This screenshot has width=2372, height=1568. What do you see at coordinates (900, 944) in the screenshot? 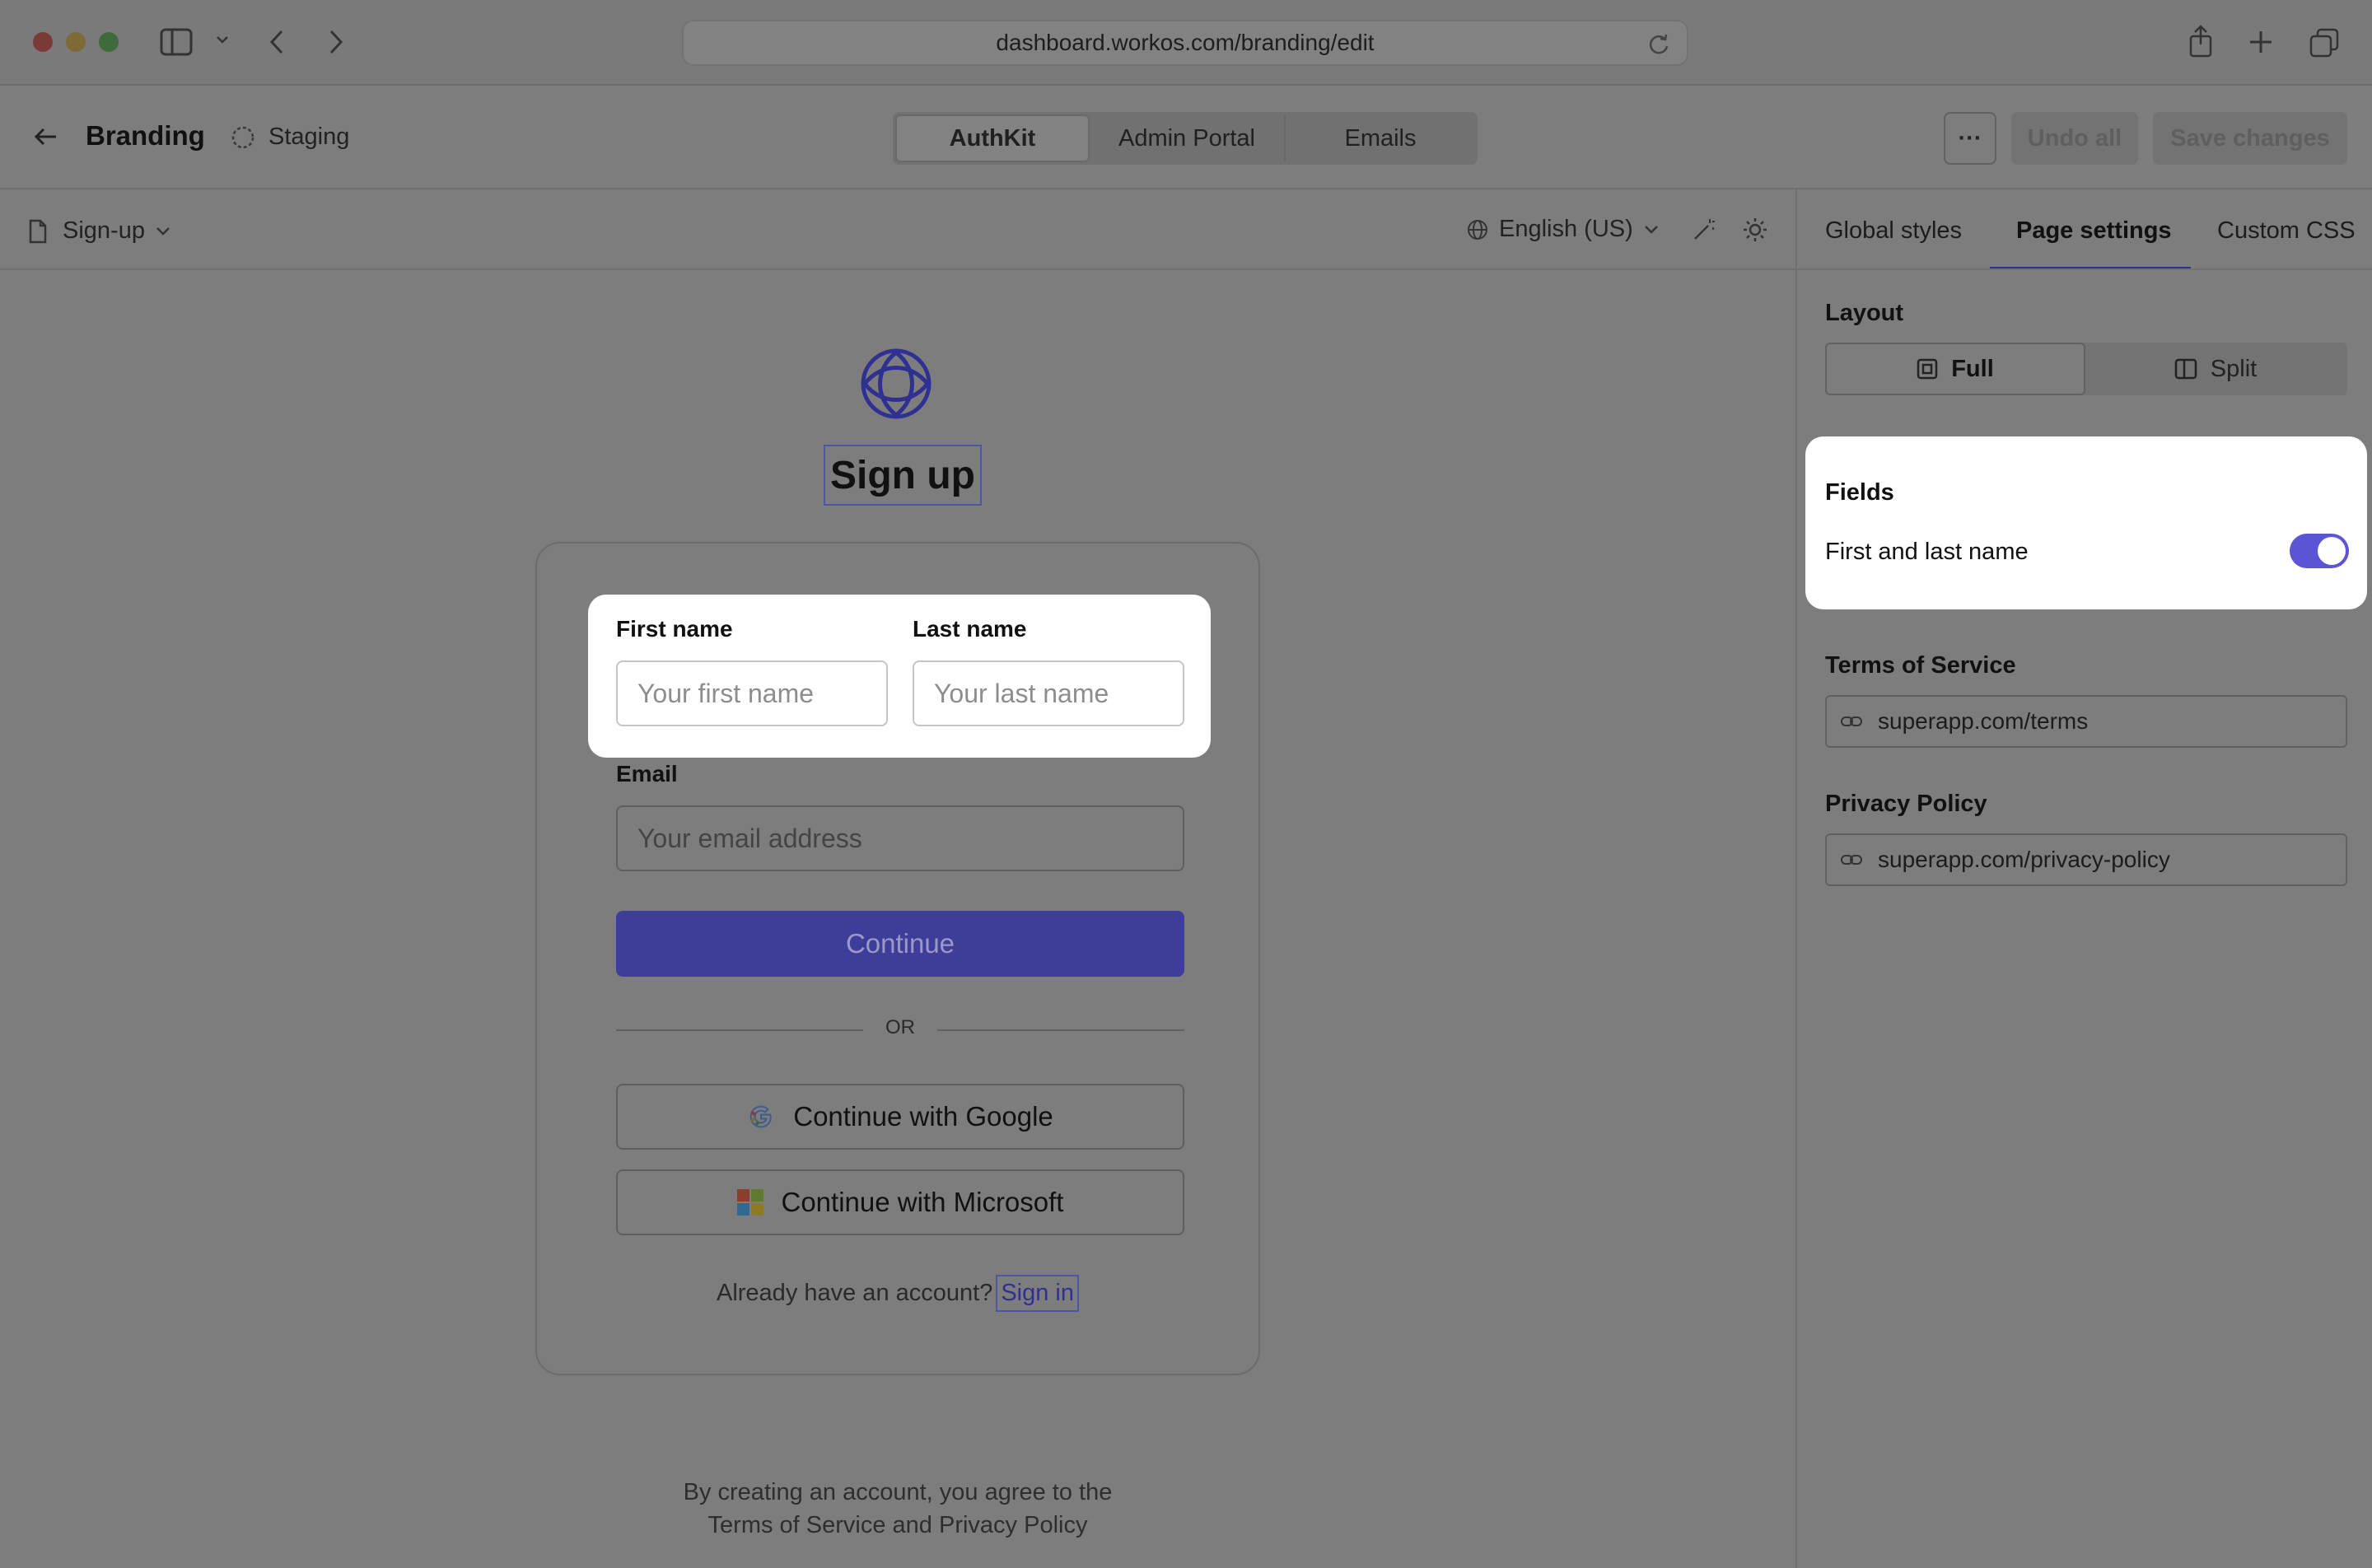
I see `continue-button: Continue` at bounding box center [900, 944].